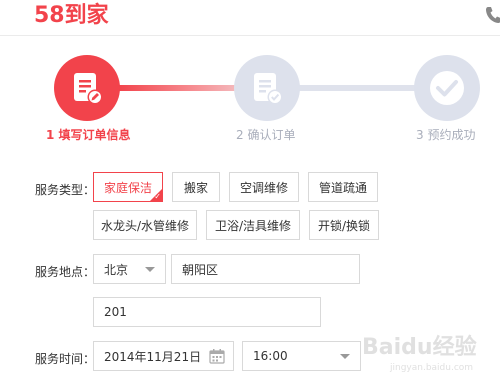 This screenshot has height=380, width=500. I want to click on option-label: 开锁/换锁, so click(344, 225).